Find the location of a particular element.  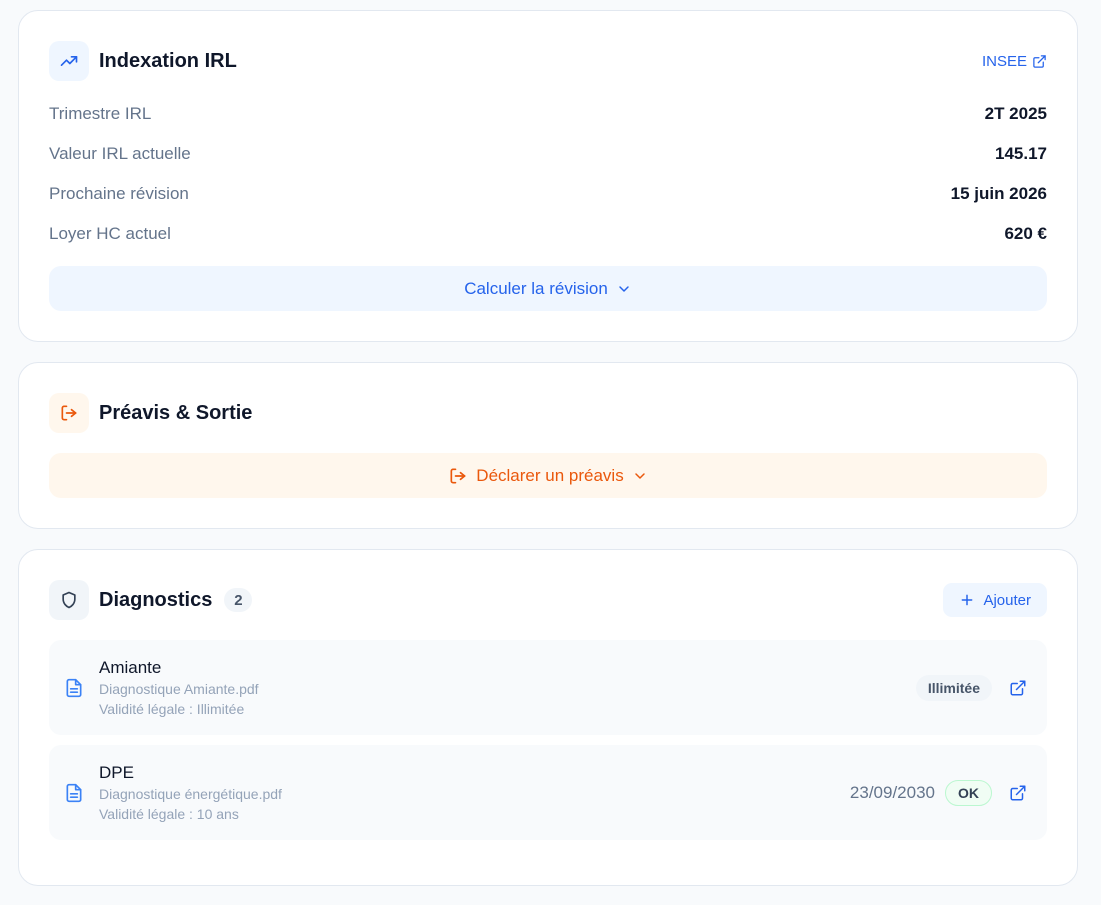

plus-icon is located at coordinates (967, 600).